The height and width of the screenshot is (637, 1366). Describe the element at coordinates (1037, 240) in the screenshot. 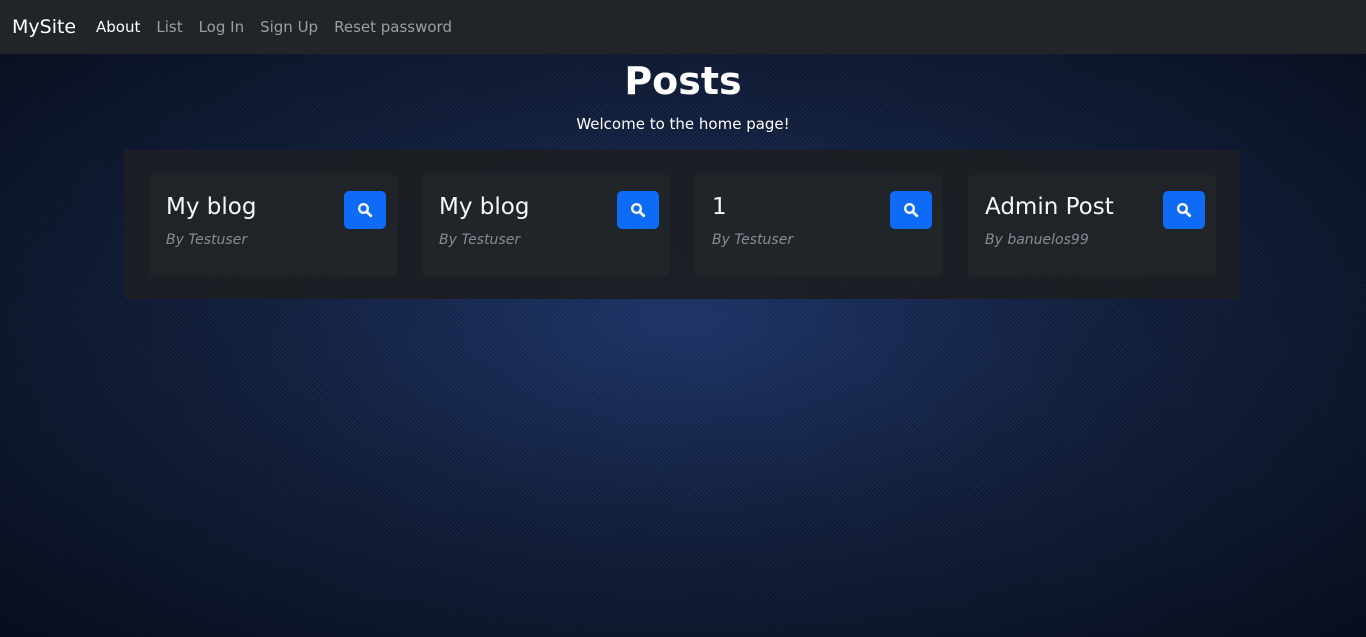

I see `post-author: By banuelos99` at that location.